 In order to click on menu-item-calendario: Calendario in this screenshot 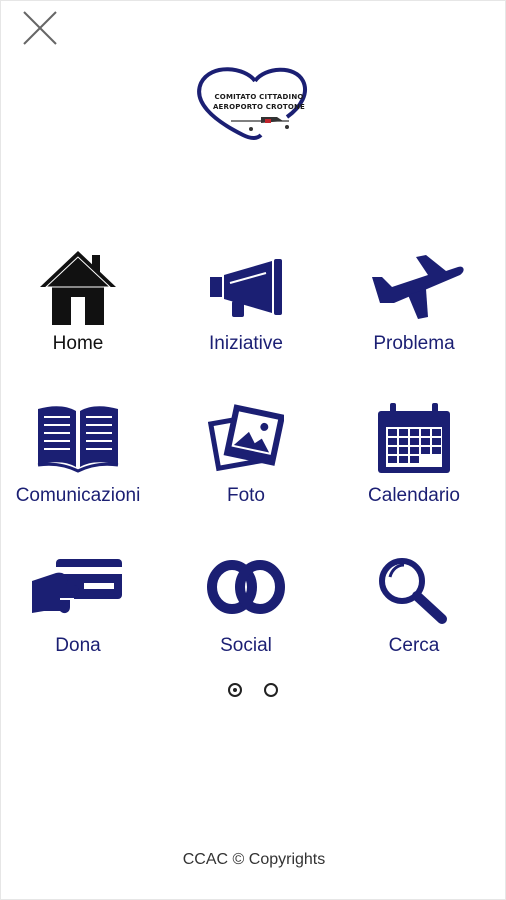, I will do `click(414, 463)`.